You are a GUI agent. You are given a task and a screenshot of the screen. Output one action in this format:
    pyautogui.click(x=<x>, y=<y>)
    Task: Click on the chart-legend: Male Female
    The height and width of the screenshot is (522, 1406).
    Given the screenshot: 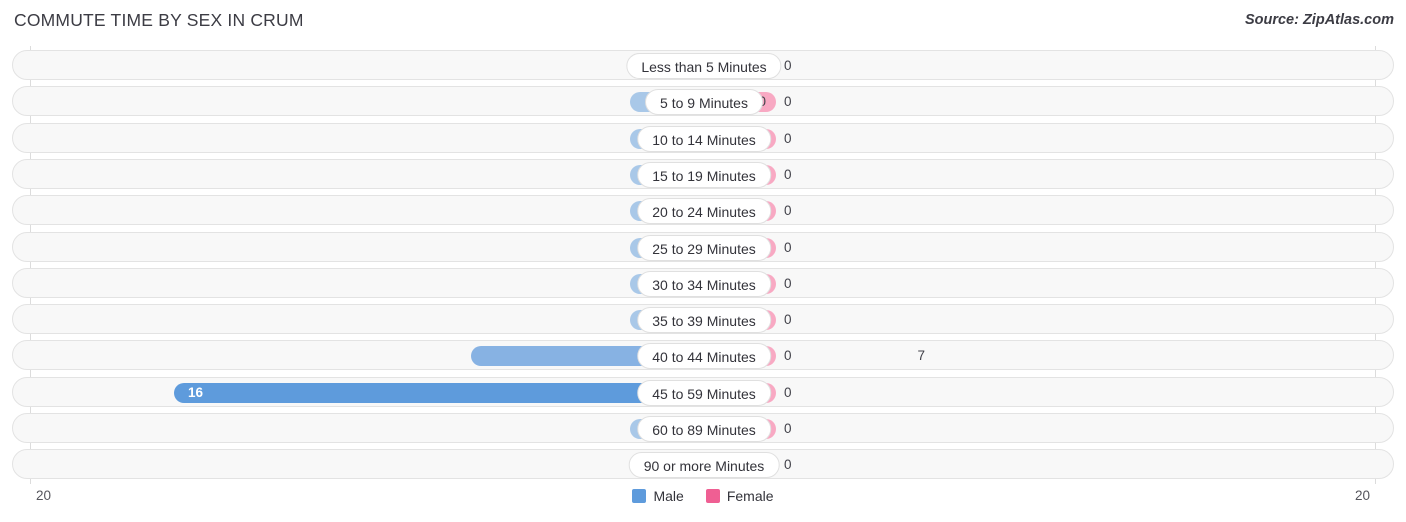 What is the action you would take?
    pyautogui.click(x=703, y=496)
    